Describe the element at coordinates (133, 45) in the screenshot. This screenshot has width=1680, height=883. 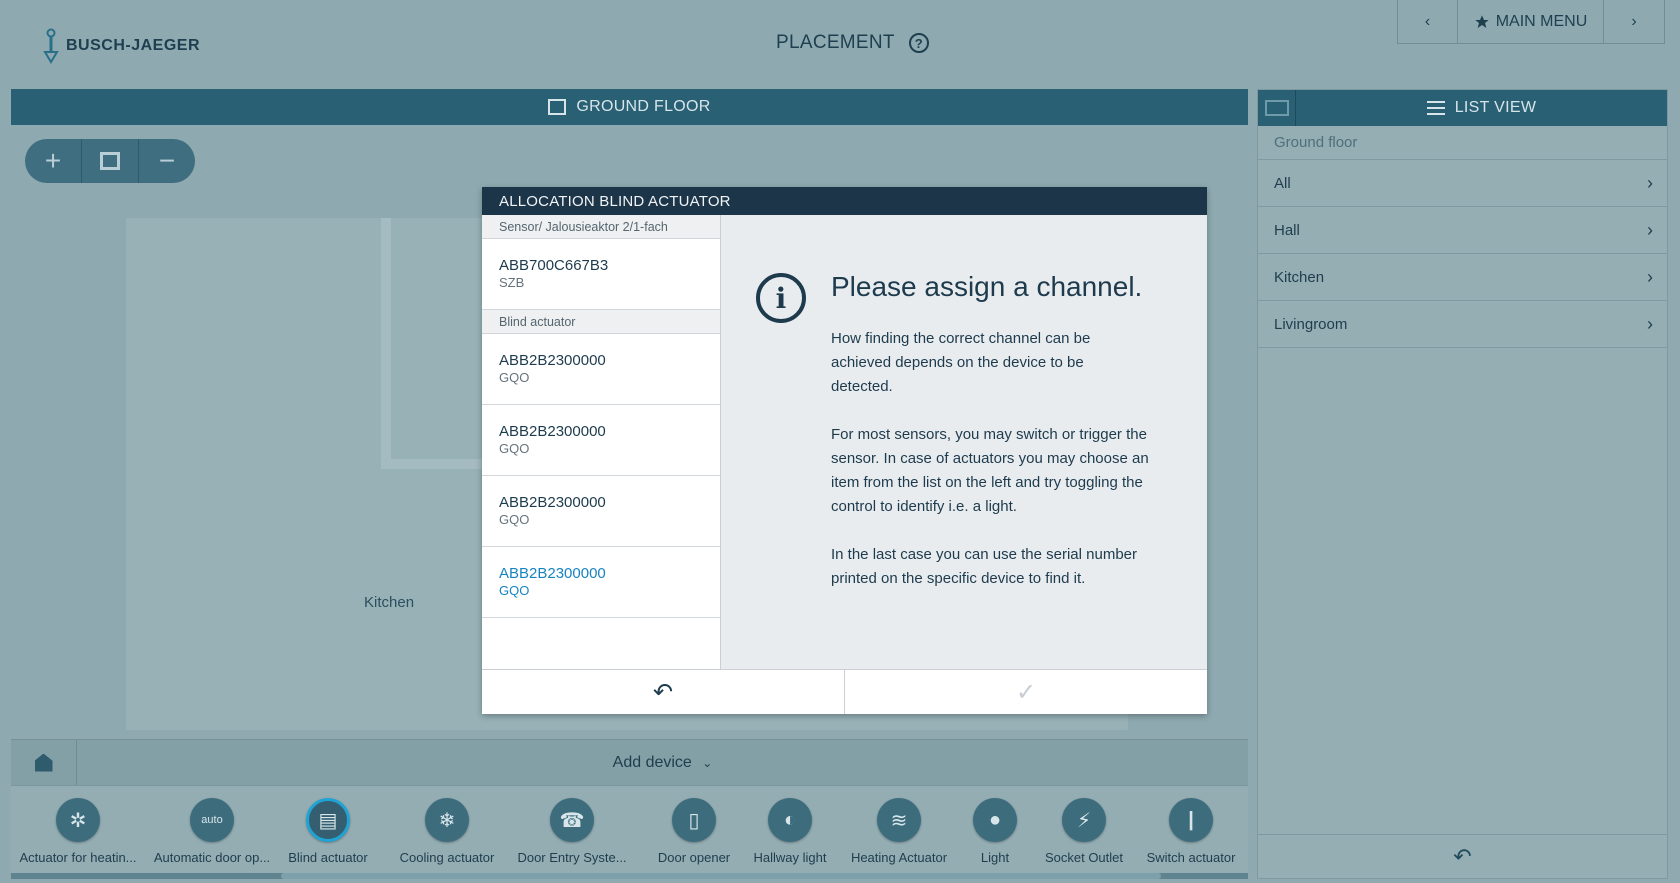
I see `brand-name: BUSCH-JAEGER` at that location.